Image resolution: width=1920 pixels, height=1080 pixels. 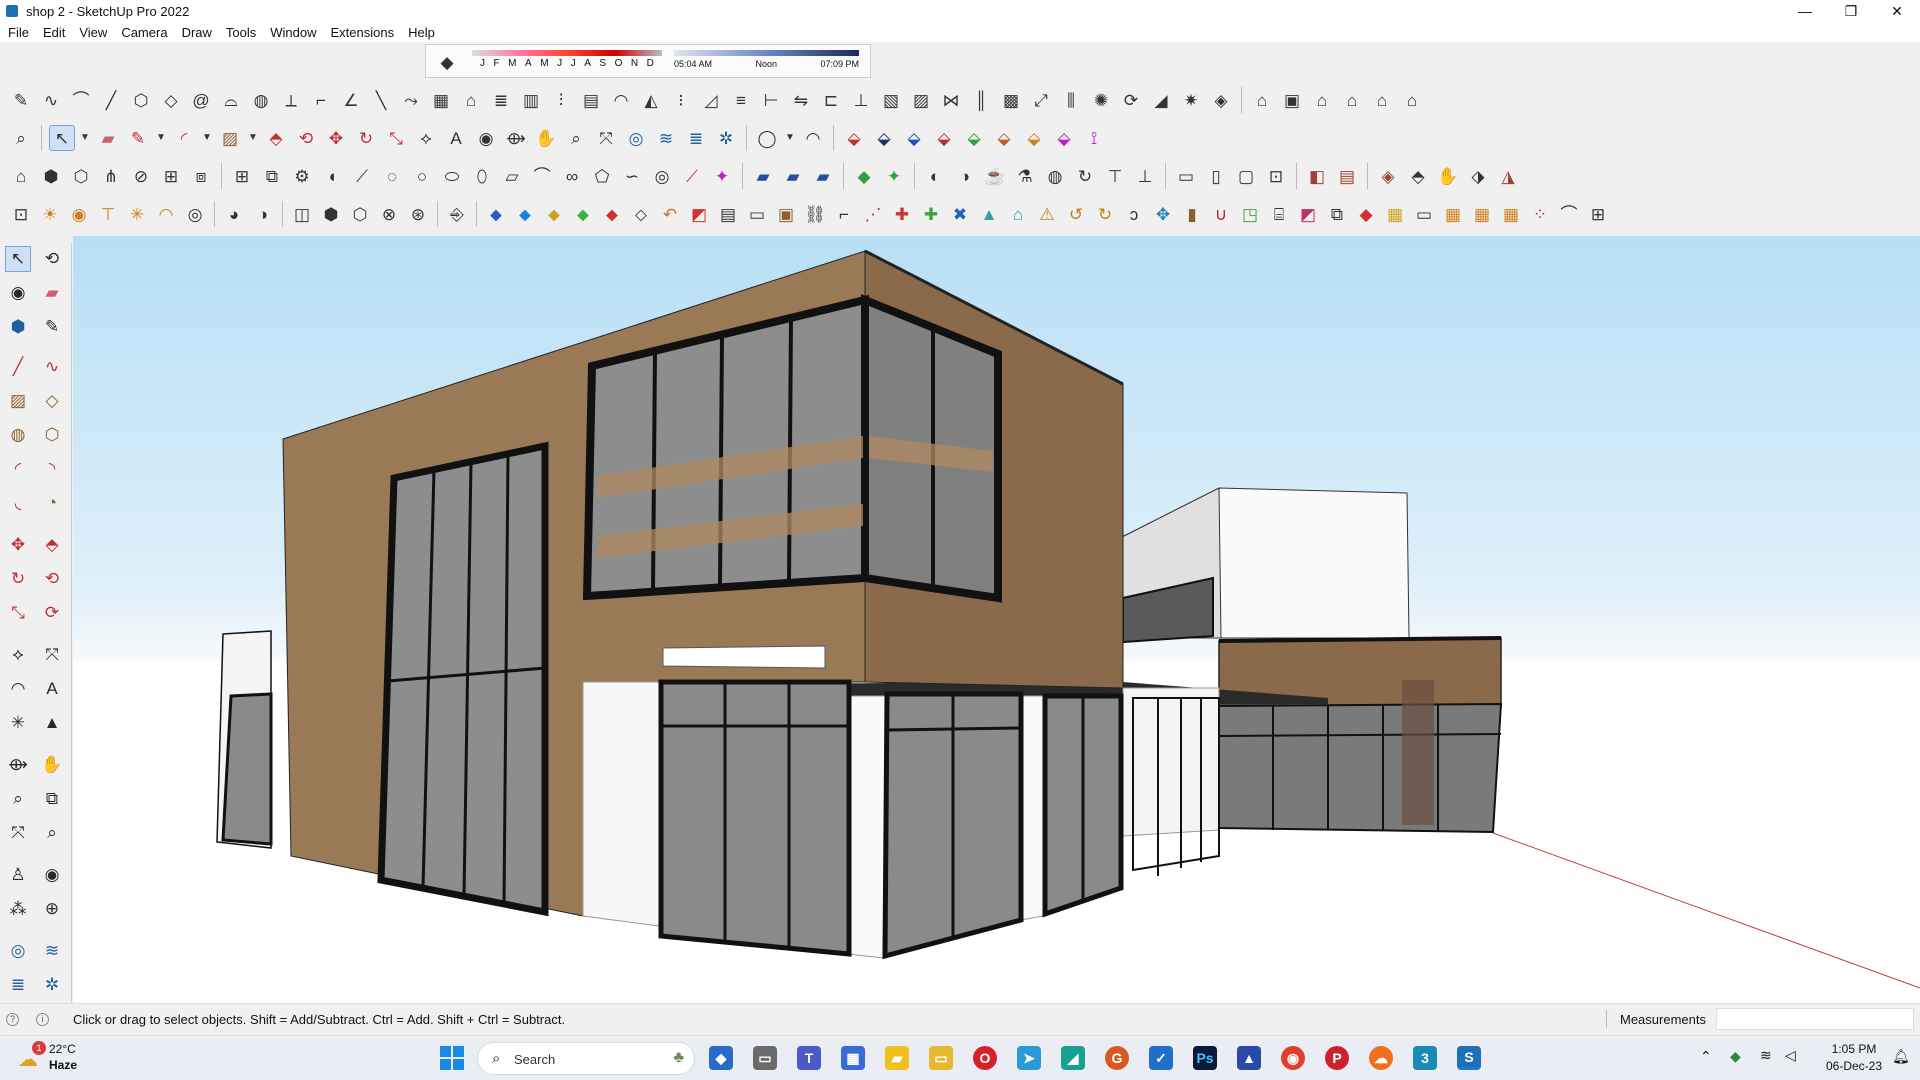 I want to click on rotate-icon: ↻, so click(x=366, y=138).